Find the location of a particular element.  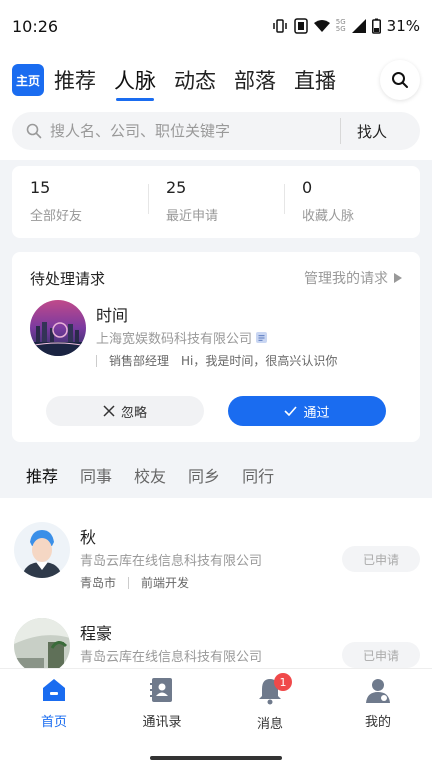

subtab-alumni: 校友 is located at coordinates (150, 475).